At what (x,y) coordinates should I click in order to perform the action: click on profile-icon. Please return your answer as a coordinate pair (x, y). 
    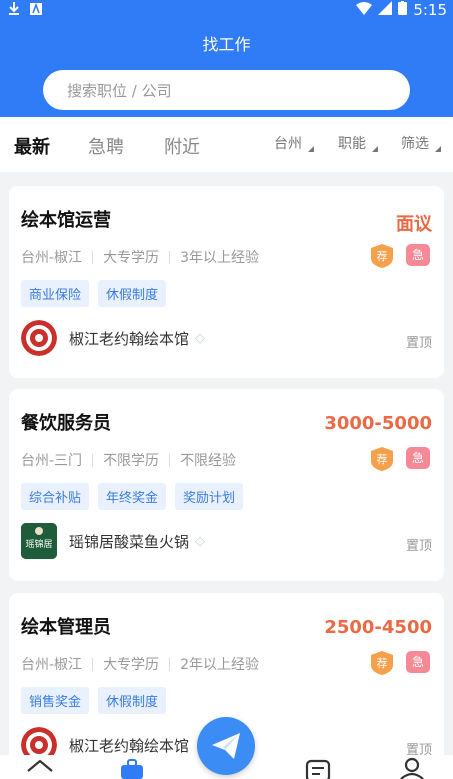
    Looking at the image, I should click on (412, 768).